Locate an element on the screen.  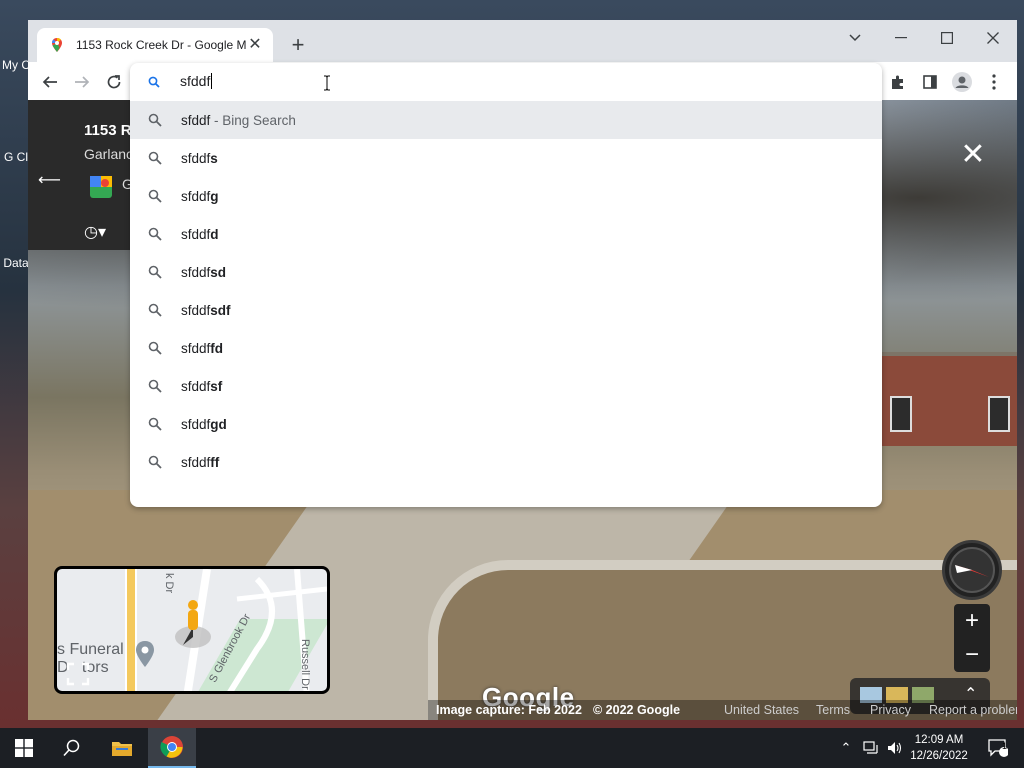
reload-button is located at coordinates (114, 82).